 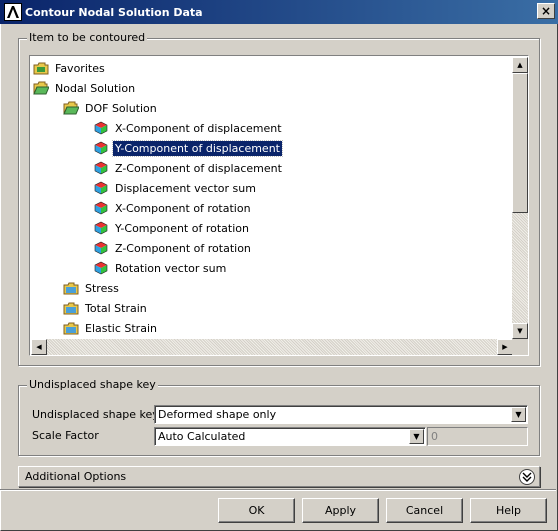 What do you see at coordinates (505, 347) in the screenshot?
I see `scroll-right-button: ▶` at bounding box center [505, 347].